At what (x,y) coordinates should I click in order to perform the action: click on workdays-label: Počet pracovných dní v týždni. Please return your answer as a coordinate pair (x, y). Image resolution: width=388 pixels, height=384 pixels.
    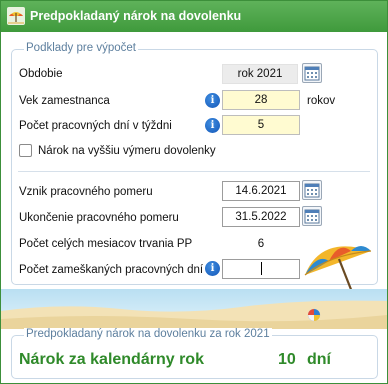
    Looking at the image, I should click on (95, 126).